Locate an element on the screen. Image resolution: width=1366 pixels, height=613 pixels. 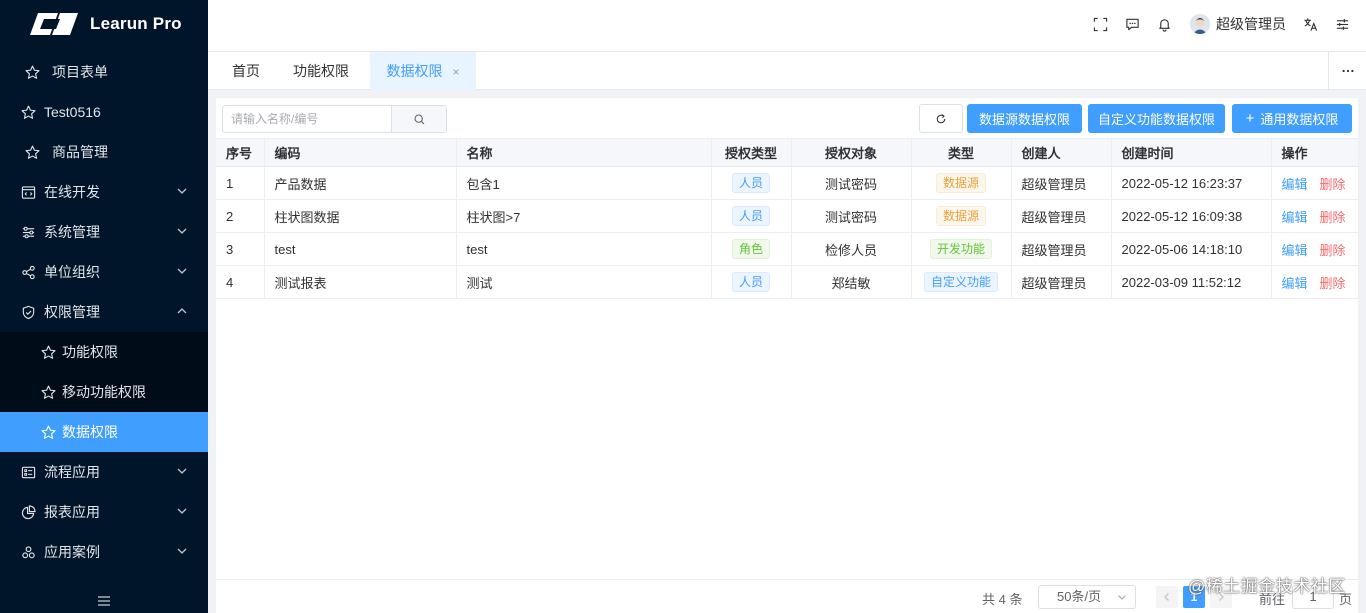
button-label: 自定义功能数据权限 is located at coordinates (1156, 119).